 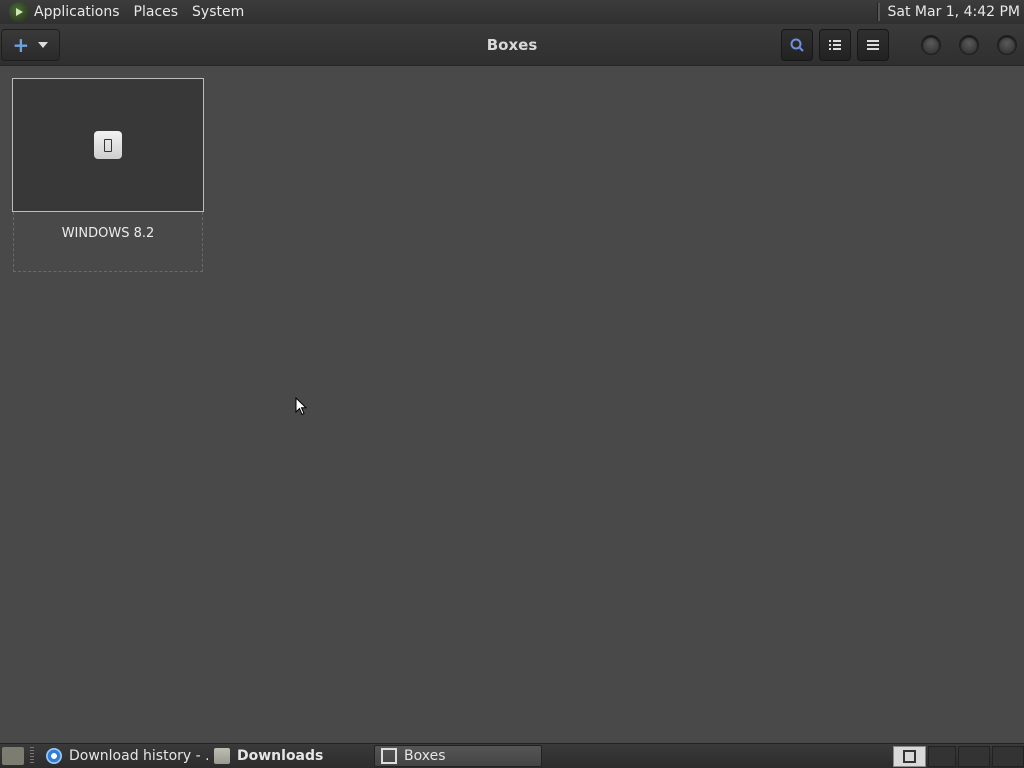 What do you see at coordinates (931, 45) in the screenshot?
I see `minimize-button` at bounding box center [931, 45].